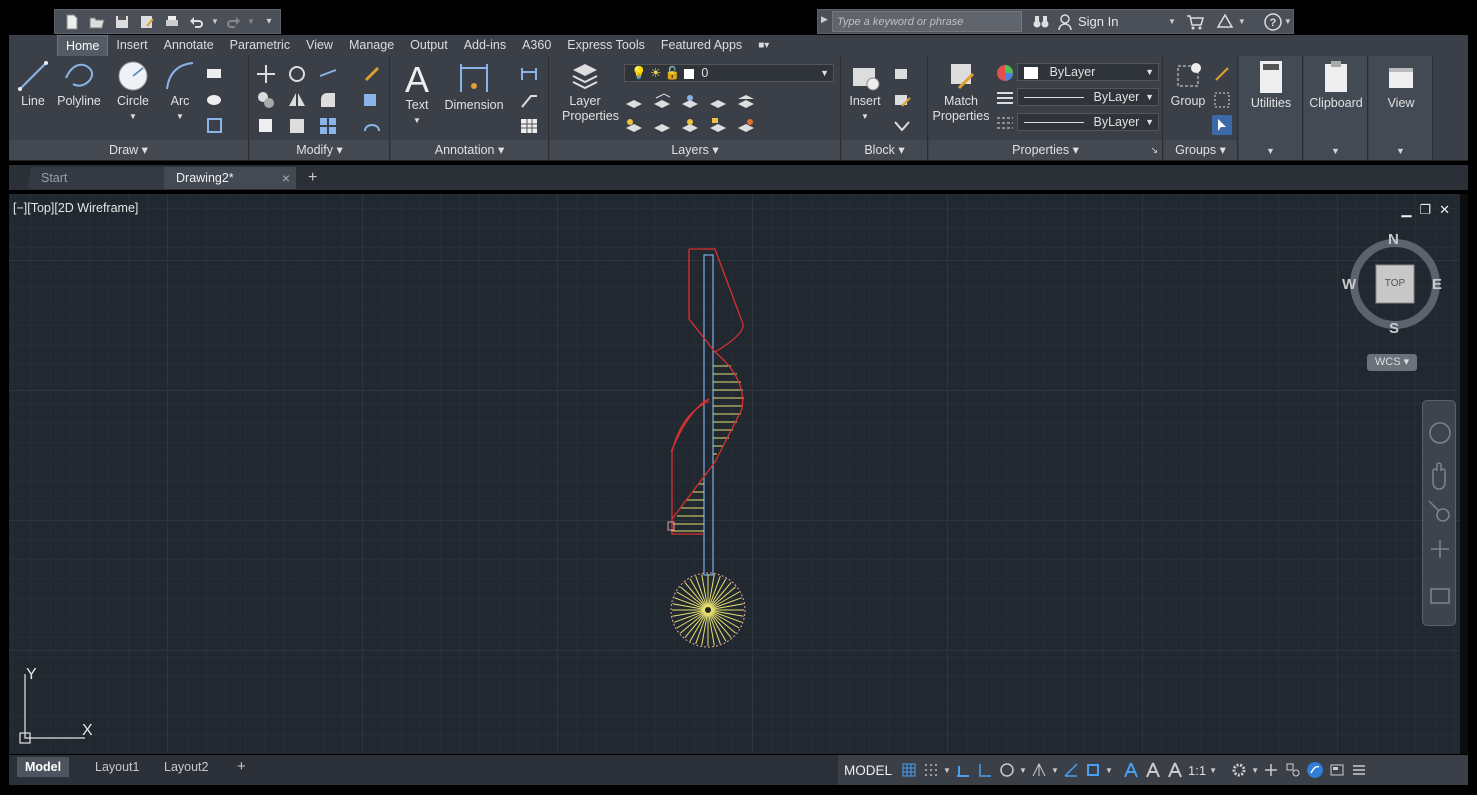  What do you see at coordinates (215, 22) in the screenshot?
I see `undo-dropdown-icon: ▼` at bounding box center [215, 22].